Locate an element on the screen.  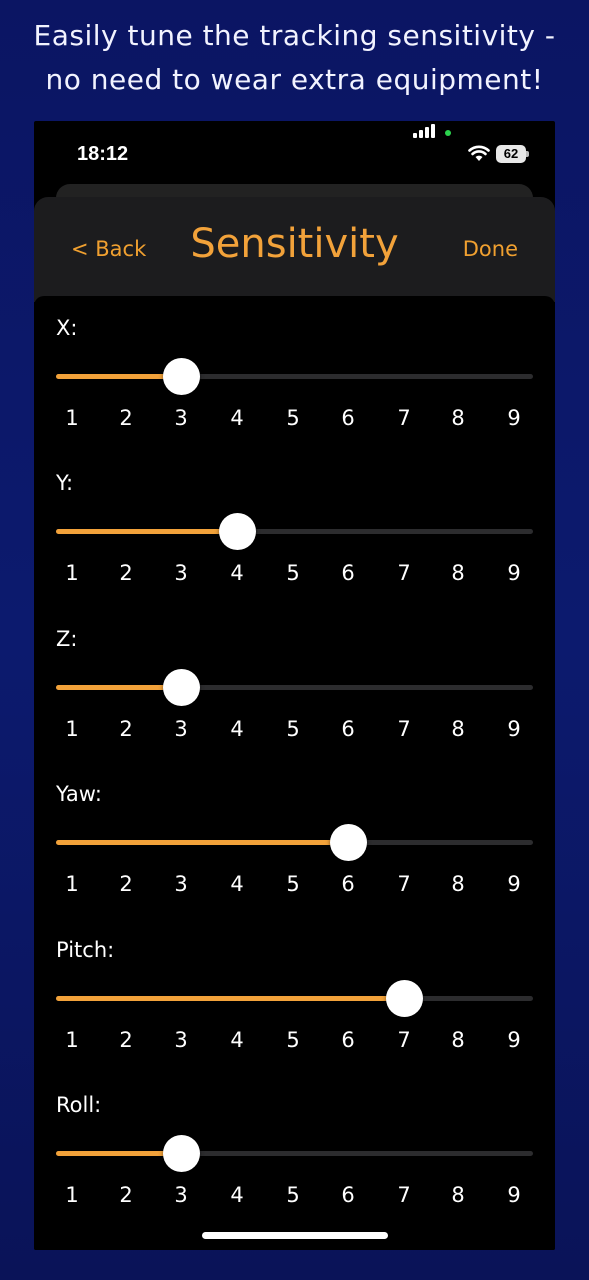
caption-line-1: Easily tune the tracking sensitivity - is located at coordinates (294, 35).